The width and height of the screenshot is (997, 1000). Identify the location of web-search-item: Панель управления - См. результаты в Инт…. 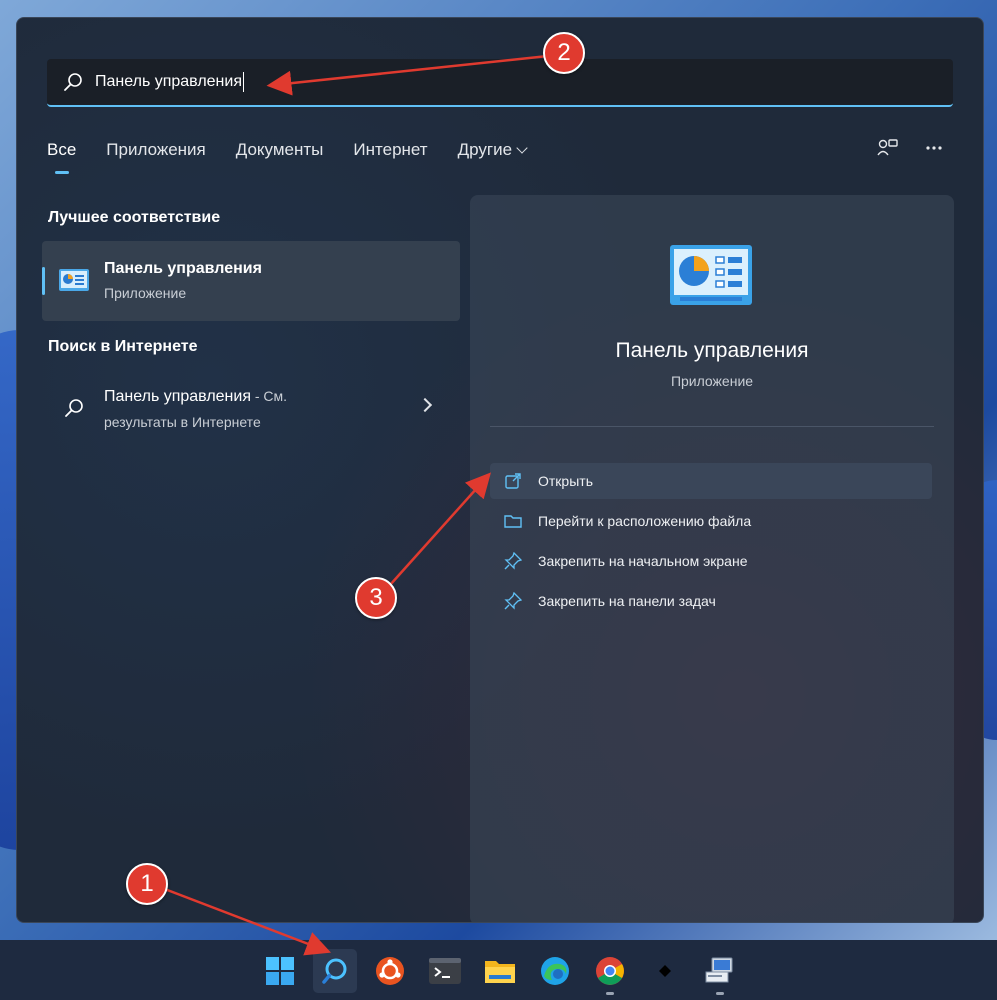
(251, 411).